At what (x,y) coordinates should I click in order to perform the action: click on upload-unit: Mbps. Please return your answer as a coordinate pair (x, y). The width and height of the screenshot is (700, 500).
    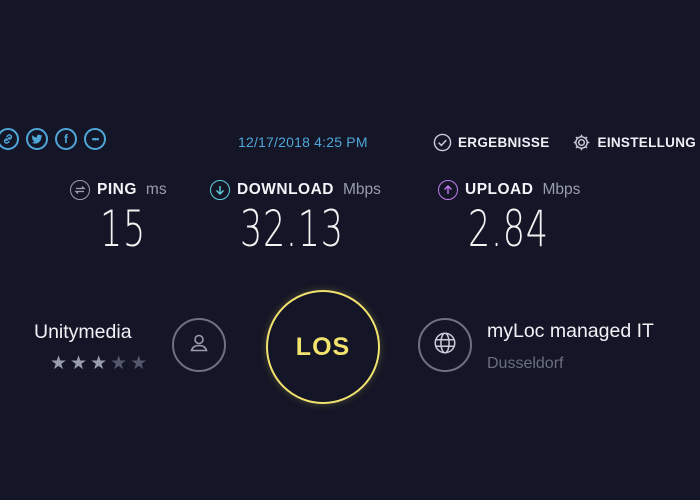
    Looking at the image, I should click on (561, 189).